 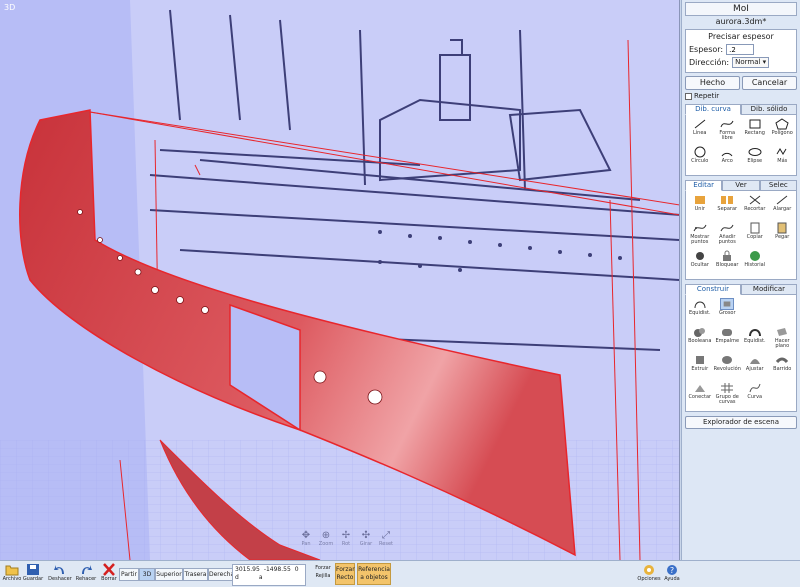 What do you see at coordinates (782, 228) in the screenshot?
I see `paste-icon` at bounding box center [782, 228].